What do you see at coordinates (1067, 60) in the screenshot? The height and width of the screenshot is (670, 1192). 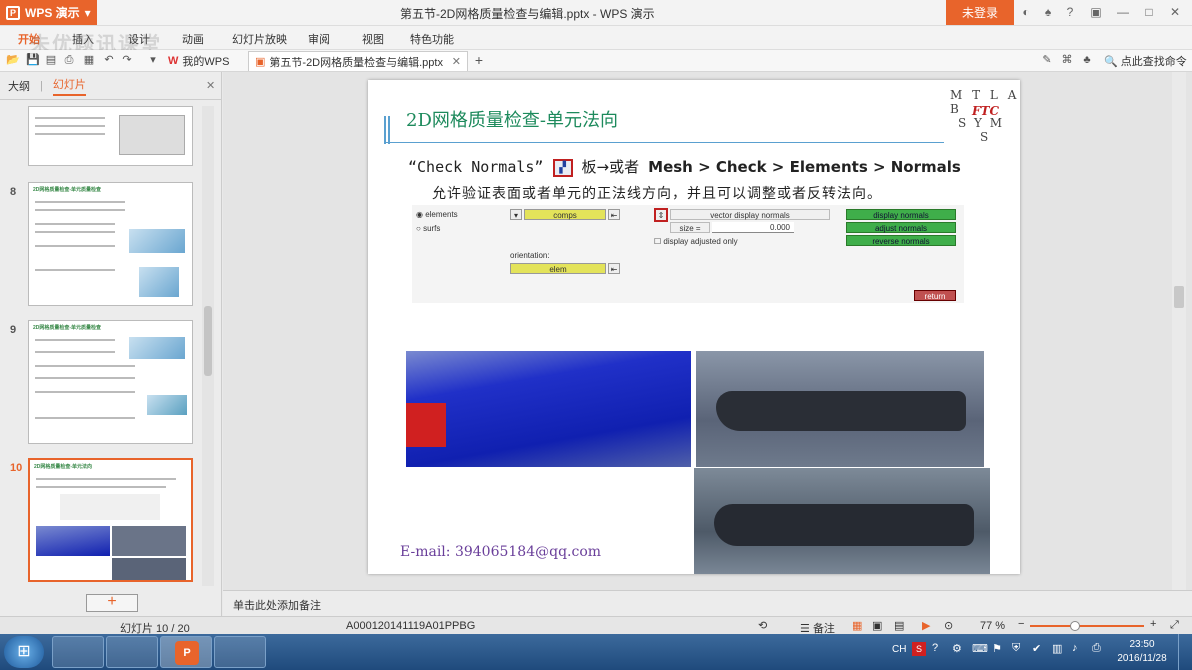 I see `brush-icon: ⌘` at bounding box center [1067, 60].